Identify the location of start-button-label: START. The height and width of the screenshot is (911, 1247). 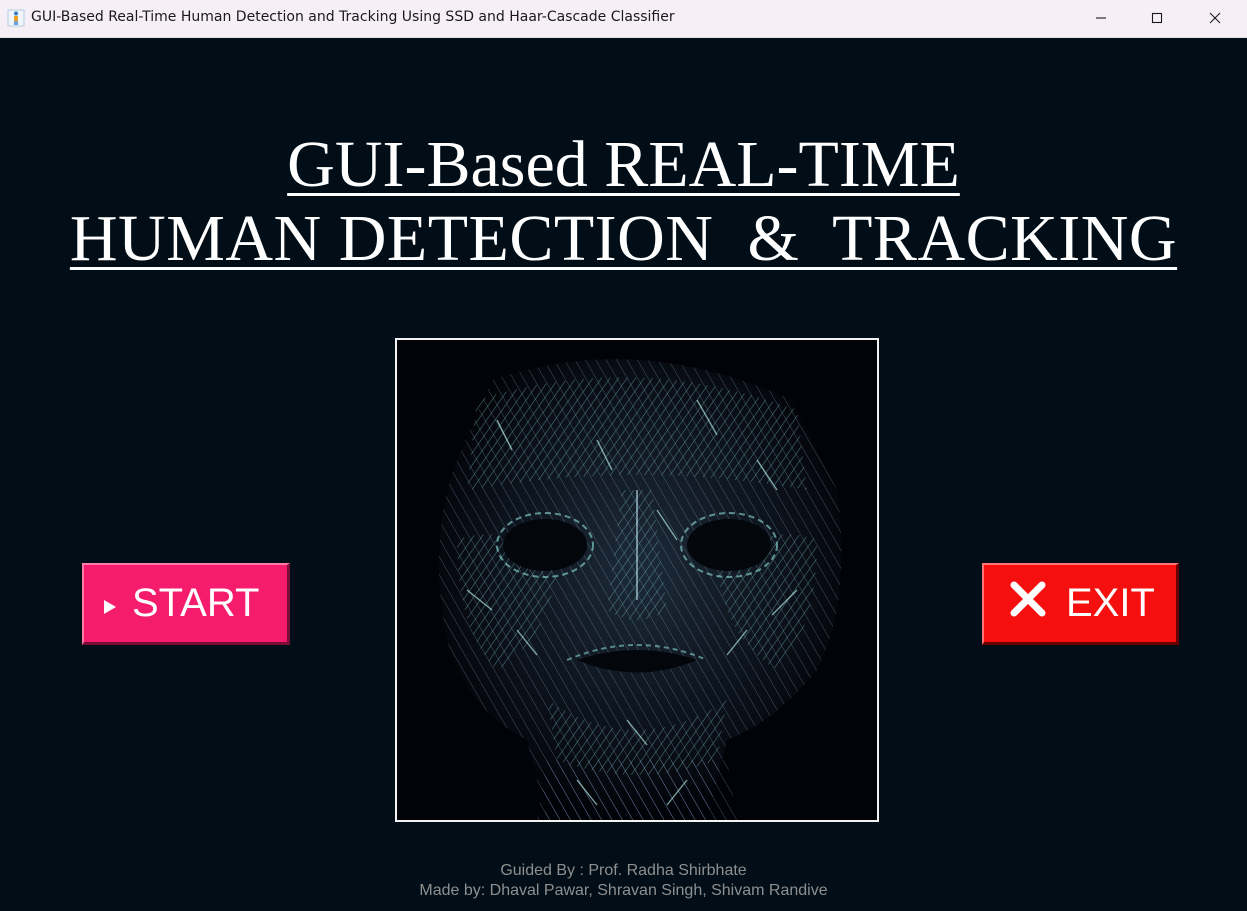
(196, 603).